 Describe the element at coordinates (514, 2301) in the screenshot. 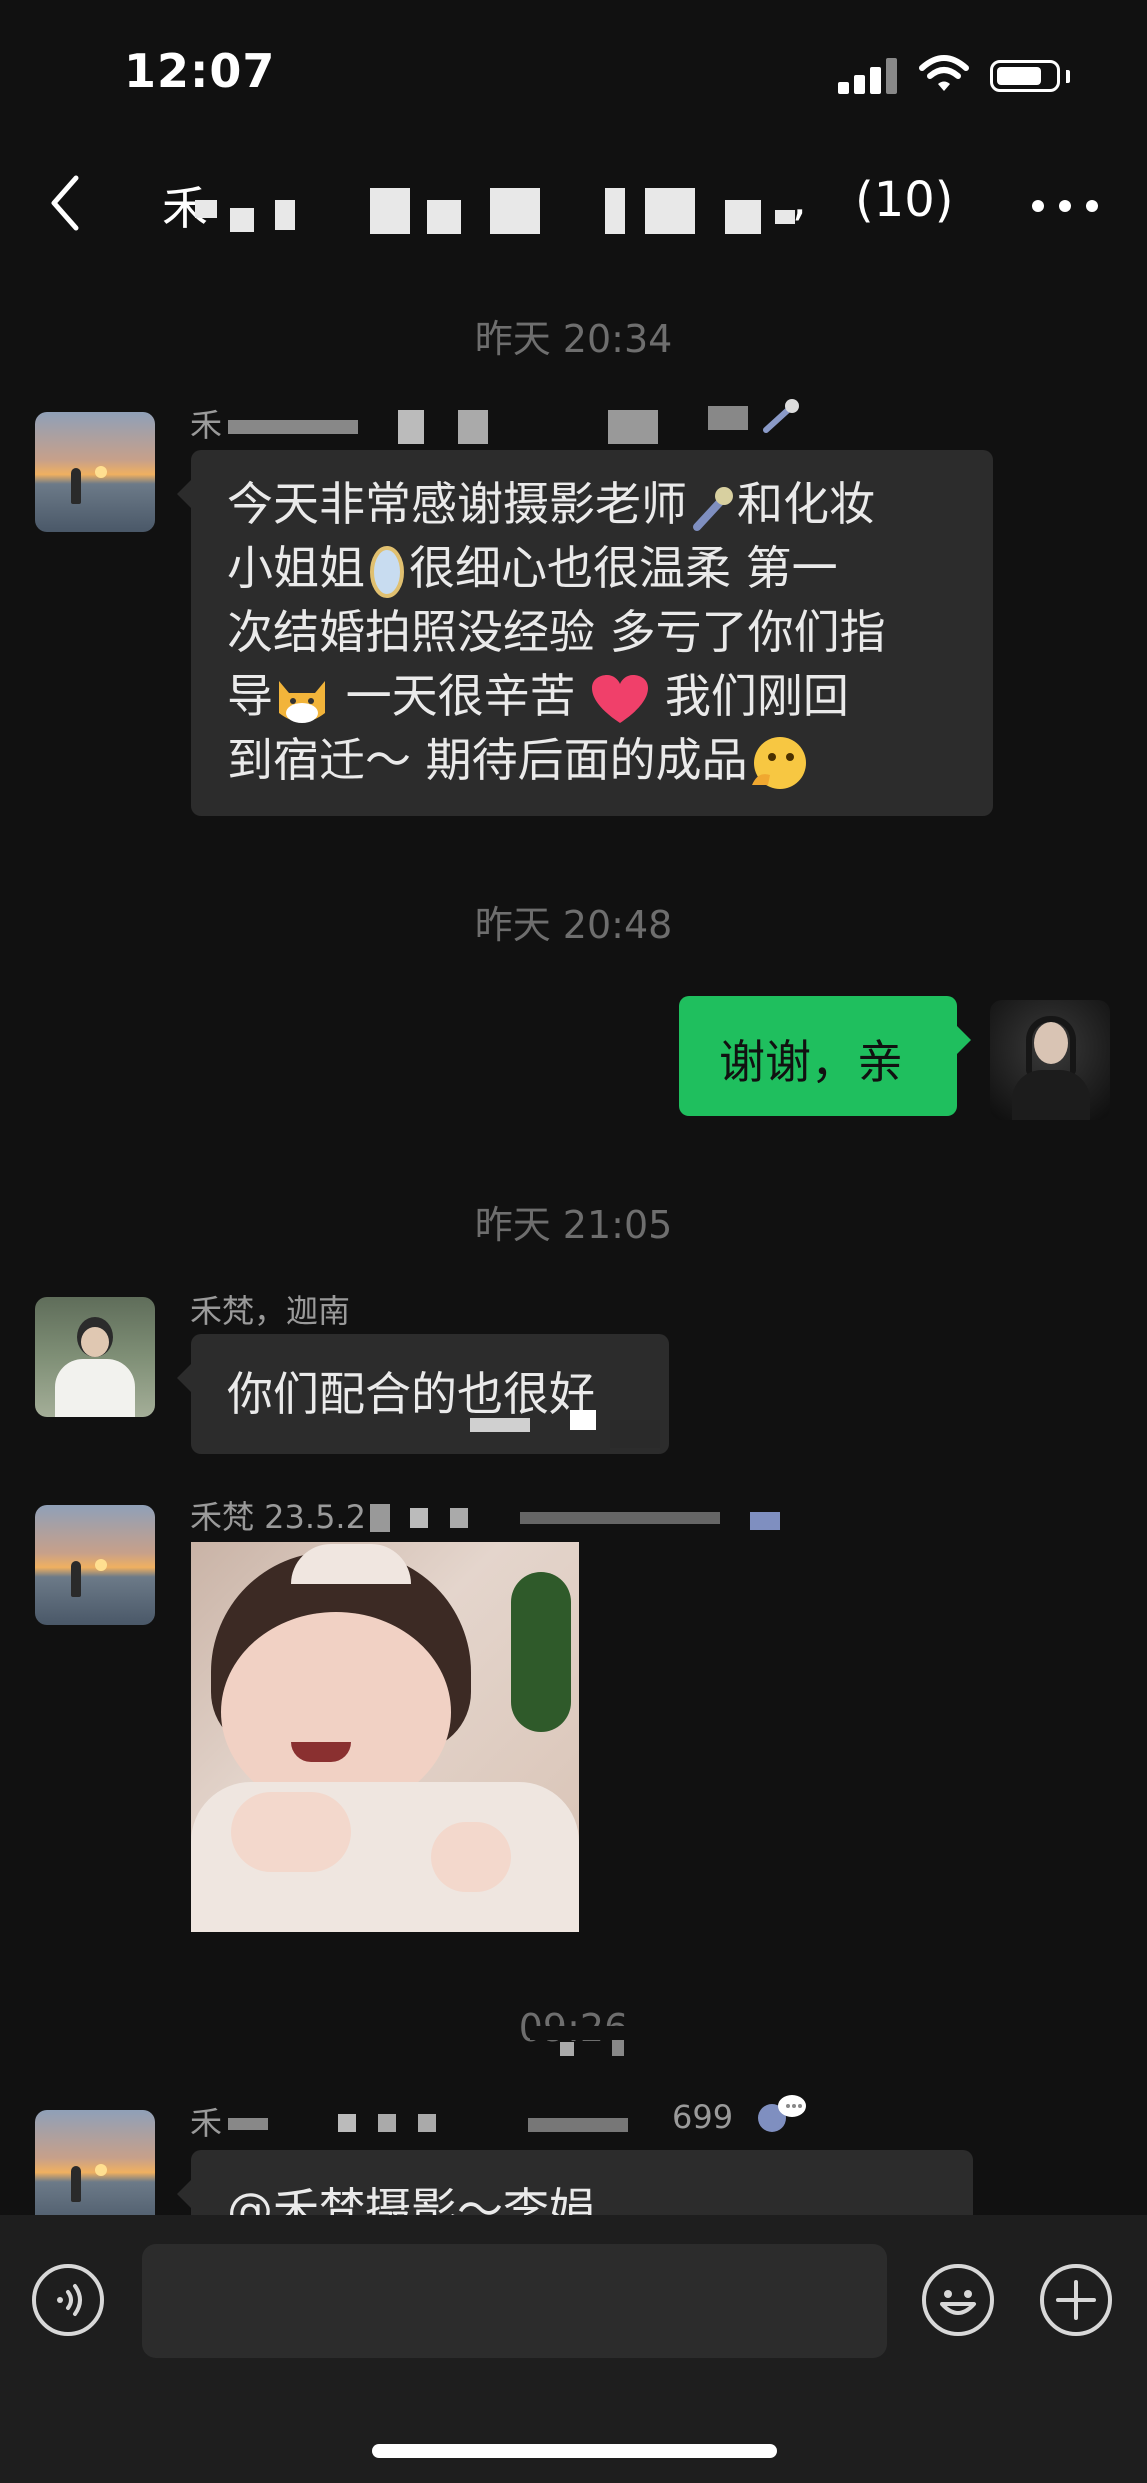

I see `message-input` at that location.